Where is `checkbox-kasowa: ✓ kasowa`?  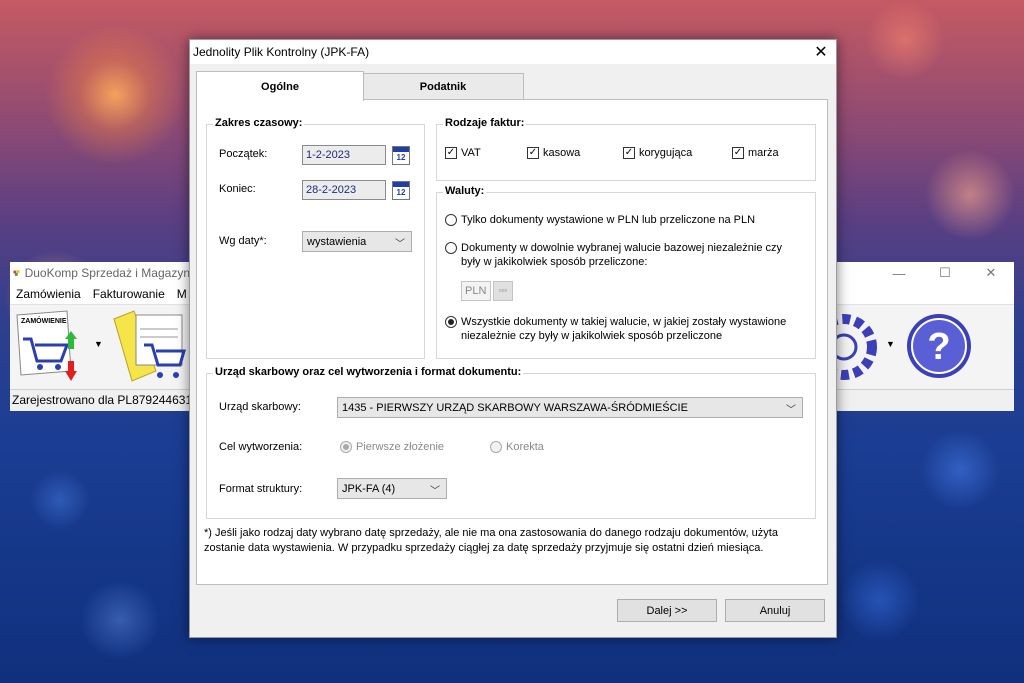 checkbox-kasowa: ✓ kasowa is located at coordinates (553, 153).